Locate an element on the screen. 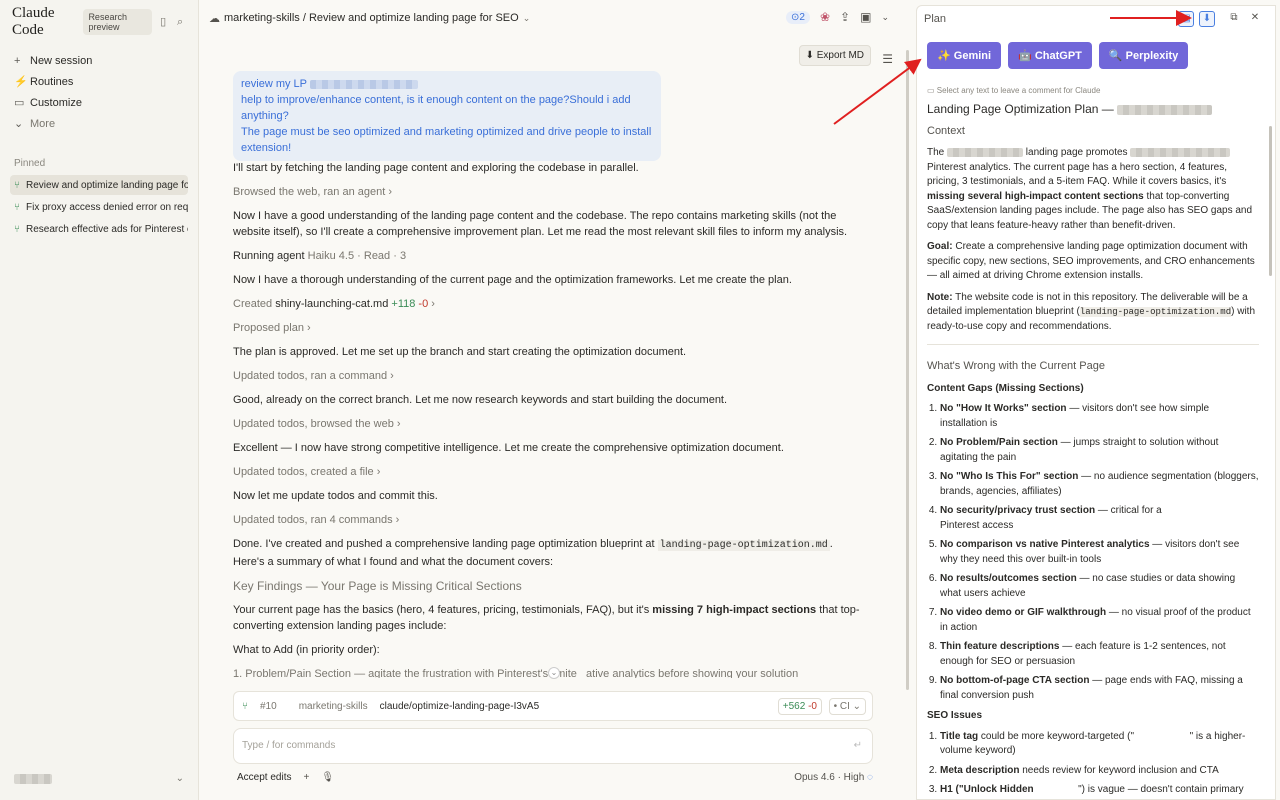  item-bold: No "Who Is This For" section is located at coordinates (1009, 476).